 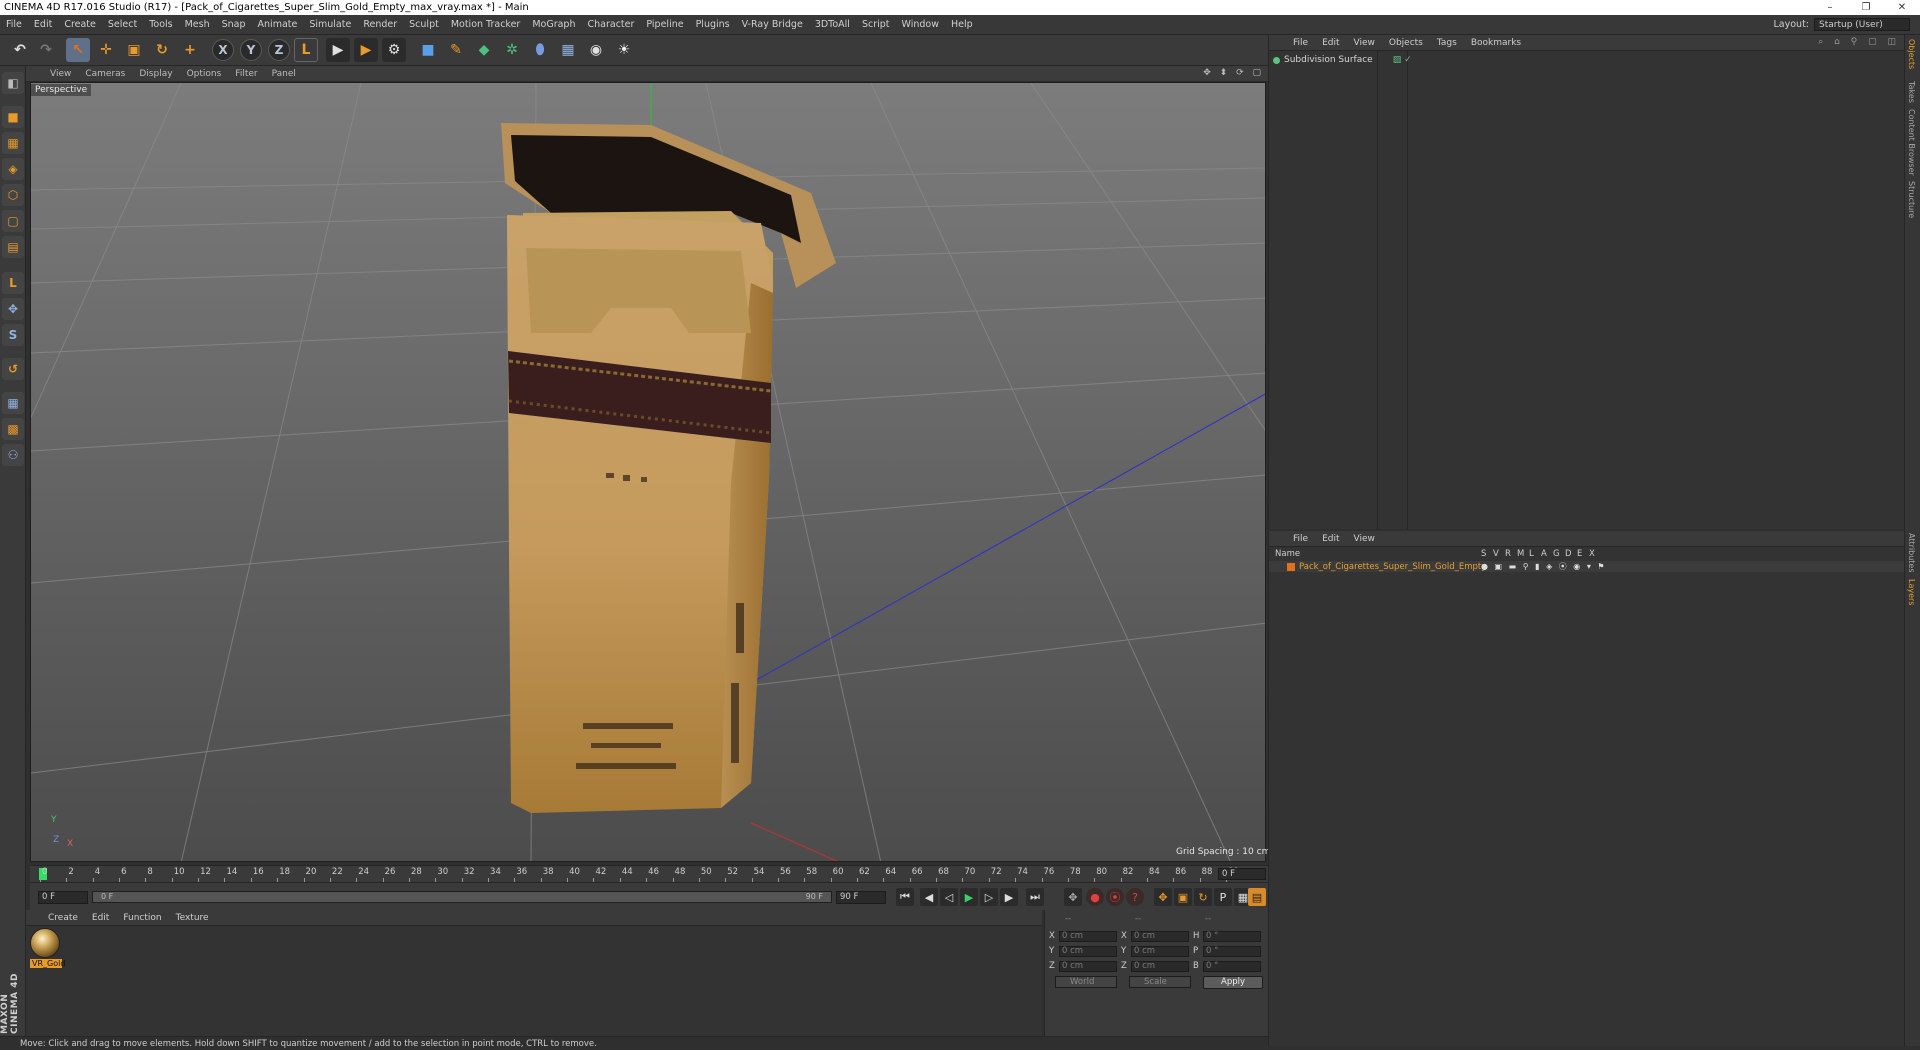 What do you see at coordinates (1406, 43) in the screenshot?
I see `object-menu-objects: Objects` at bounding box center [1406, 43].